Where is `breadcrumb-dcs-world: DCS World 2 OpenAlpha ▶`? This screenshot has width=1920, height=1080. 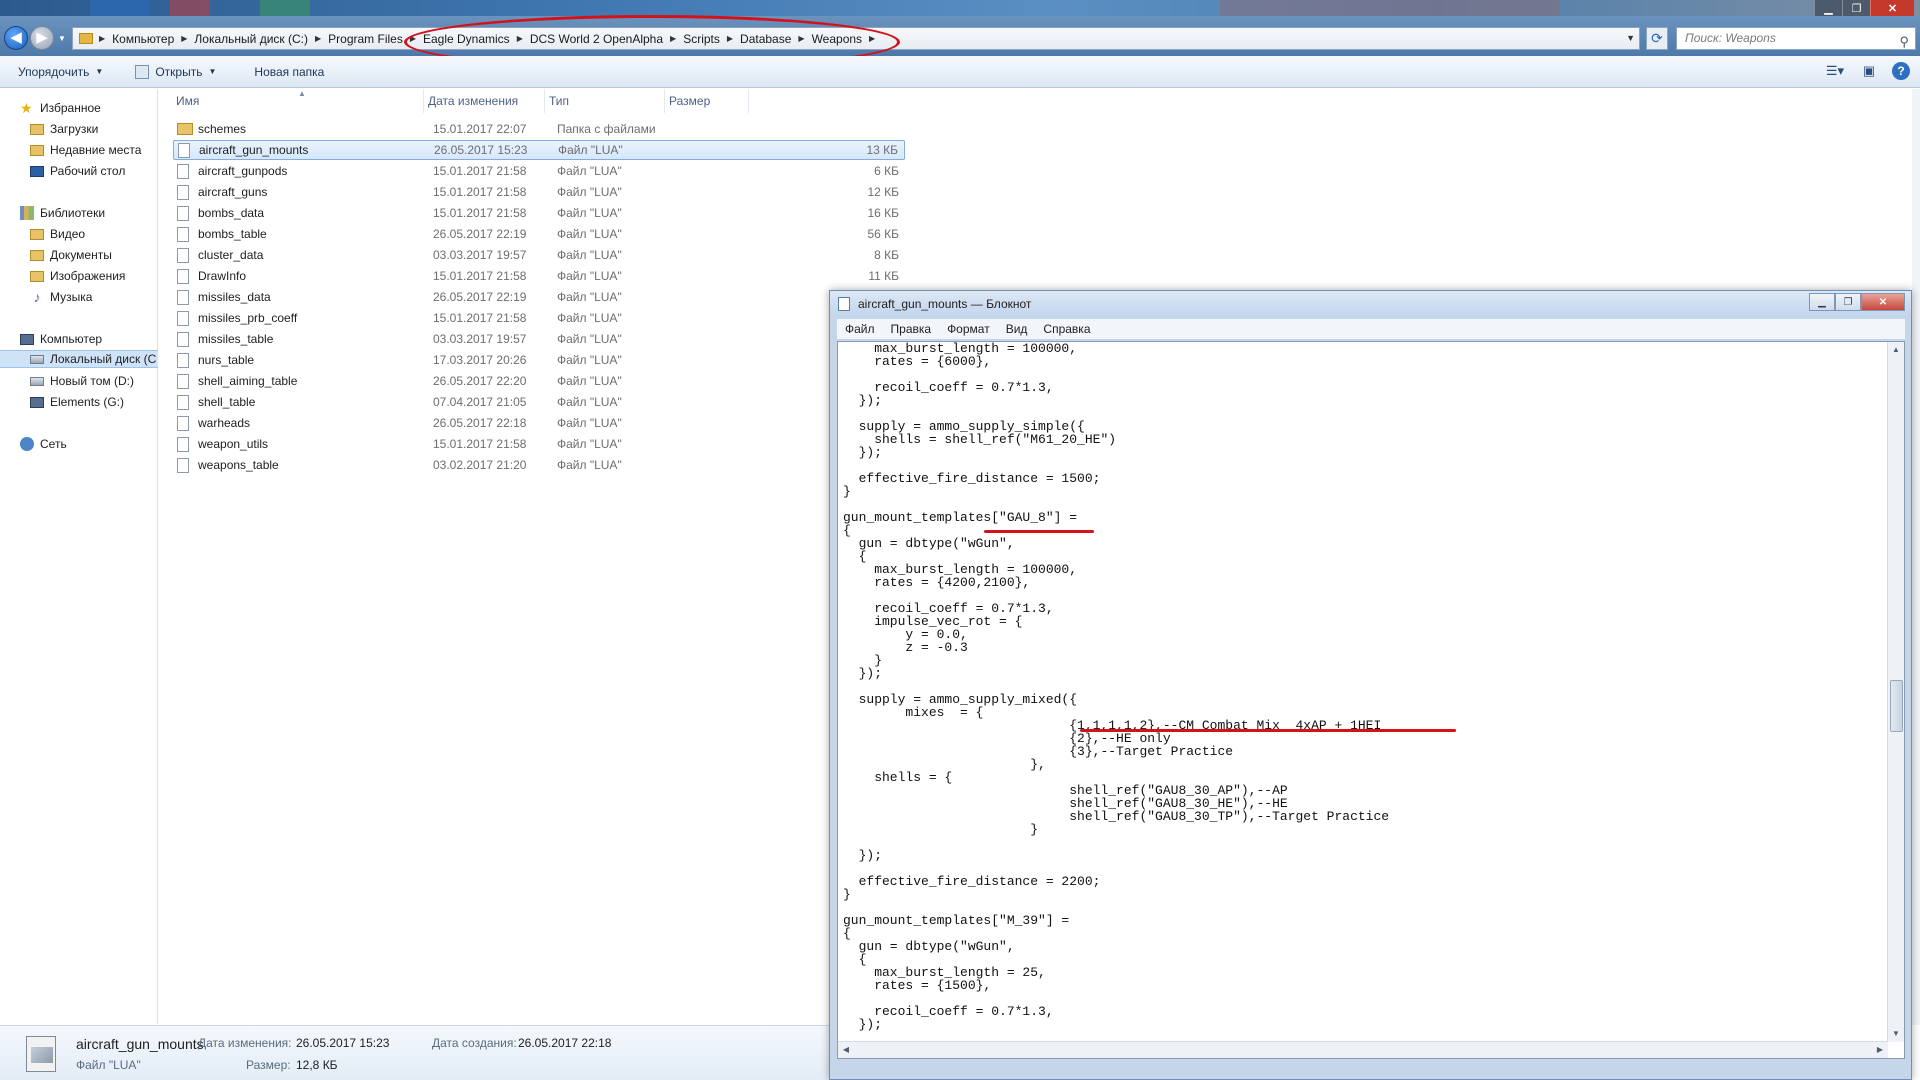 breadcrumb-dcs-world: DCS World 2 OpenAlpha ▶ is located at coordinates (606, 39).